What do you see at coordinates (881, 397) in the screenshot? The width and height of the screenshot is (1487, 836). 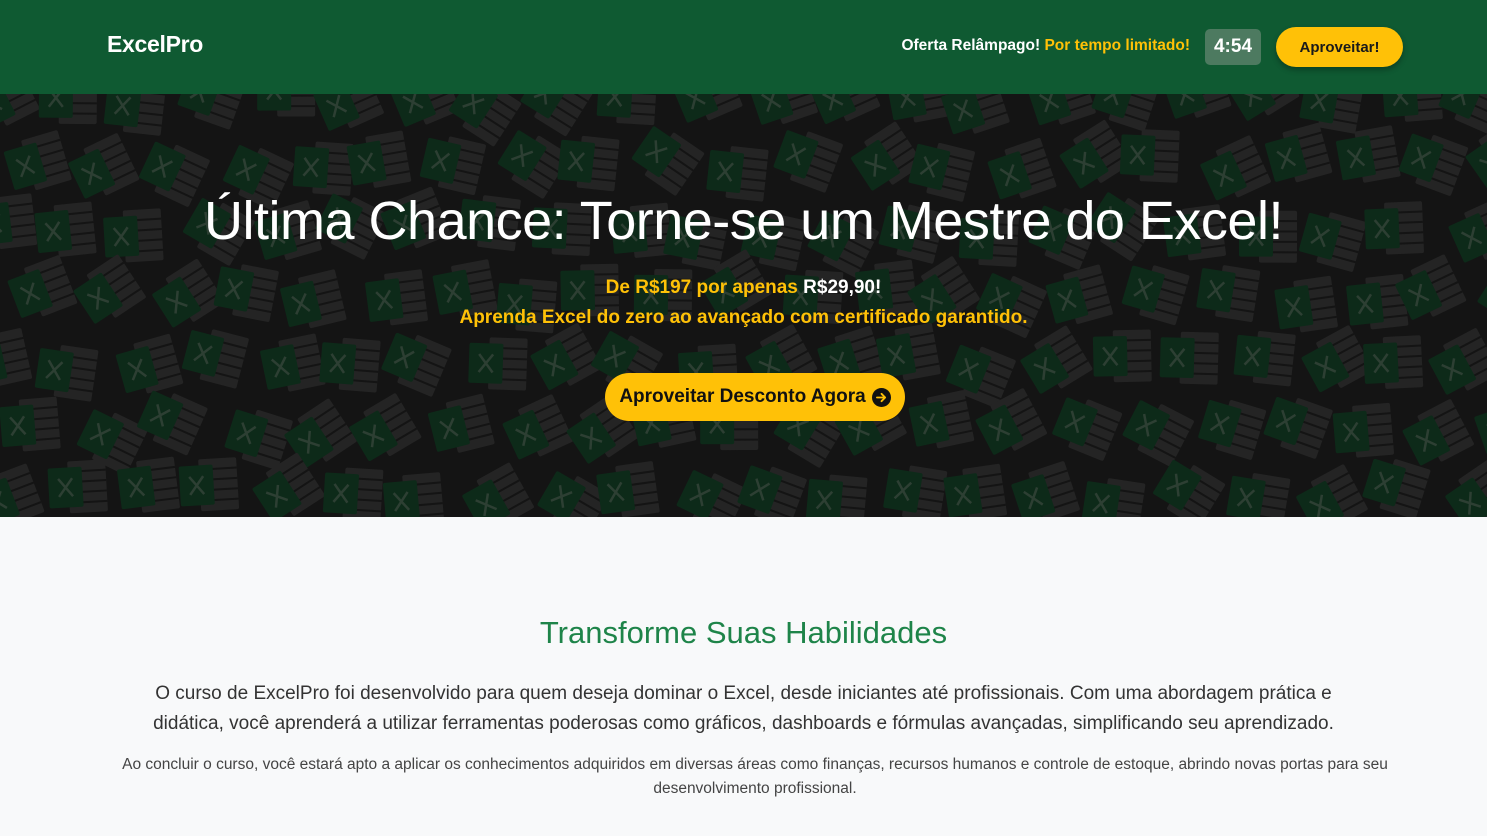 I see `arrow-right-circle-icon` at bounding box center [881, 397].